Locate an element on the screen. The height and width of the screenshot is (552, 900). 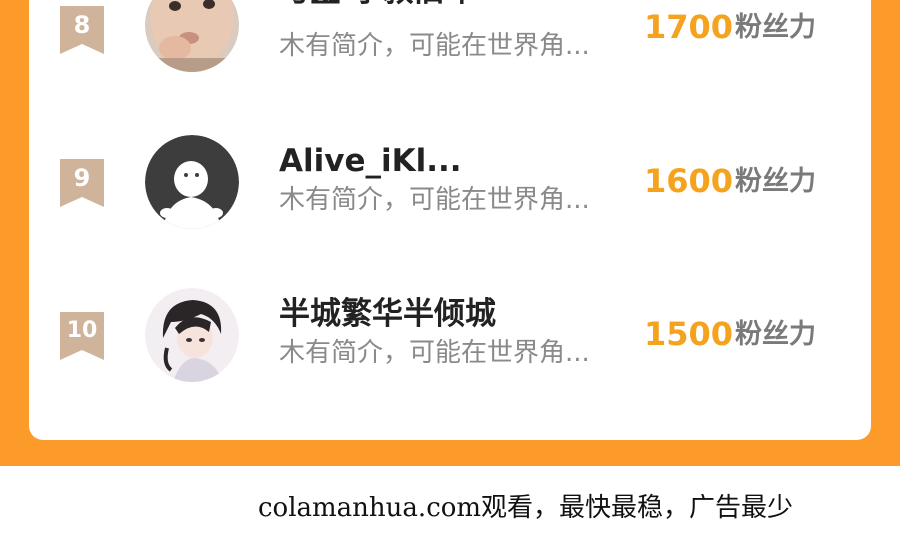
fan-power-score: 1500 is located at coordinates (689, 334).